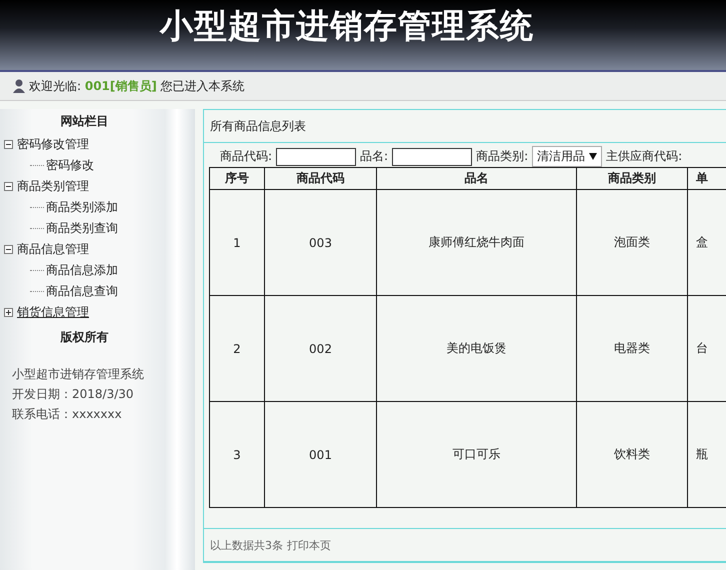  Describe the element at coordinates (53, 249) in the screenshot. I see `tree-node: 商品信息管理` at that location.